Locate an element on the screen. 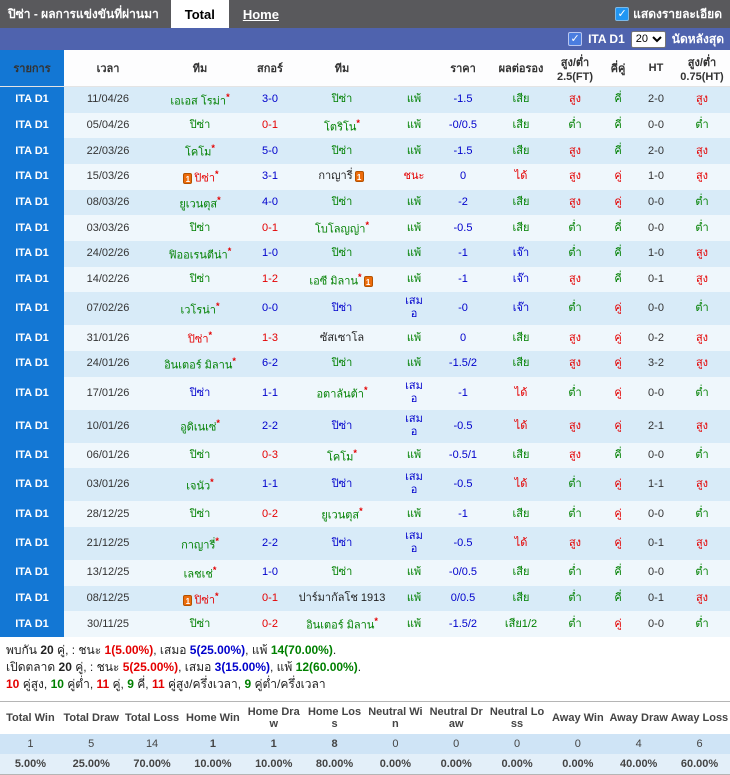 The image size is (730, 775). match-date: 03/03/26 is located at coordinates (108, 228).